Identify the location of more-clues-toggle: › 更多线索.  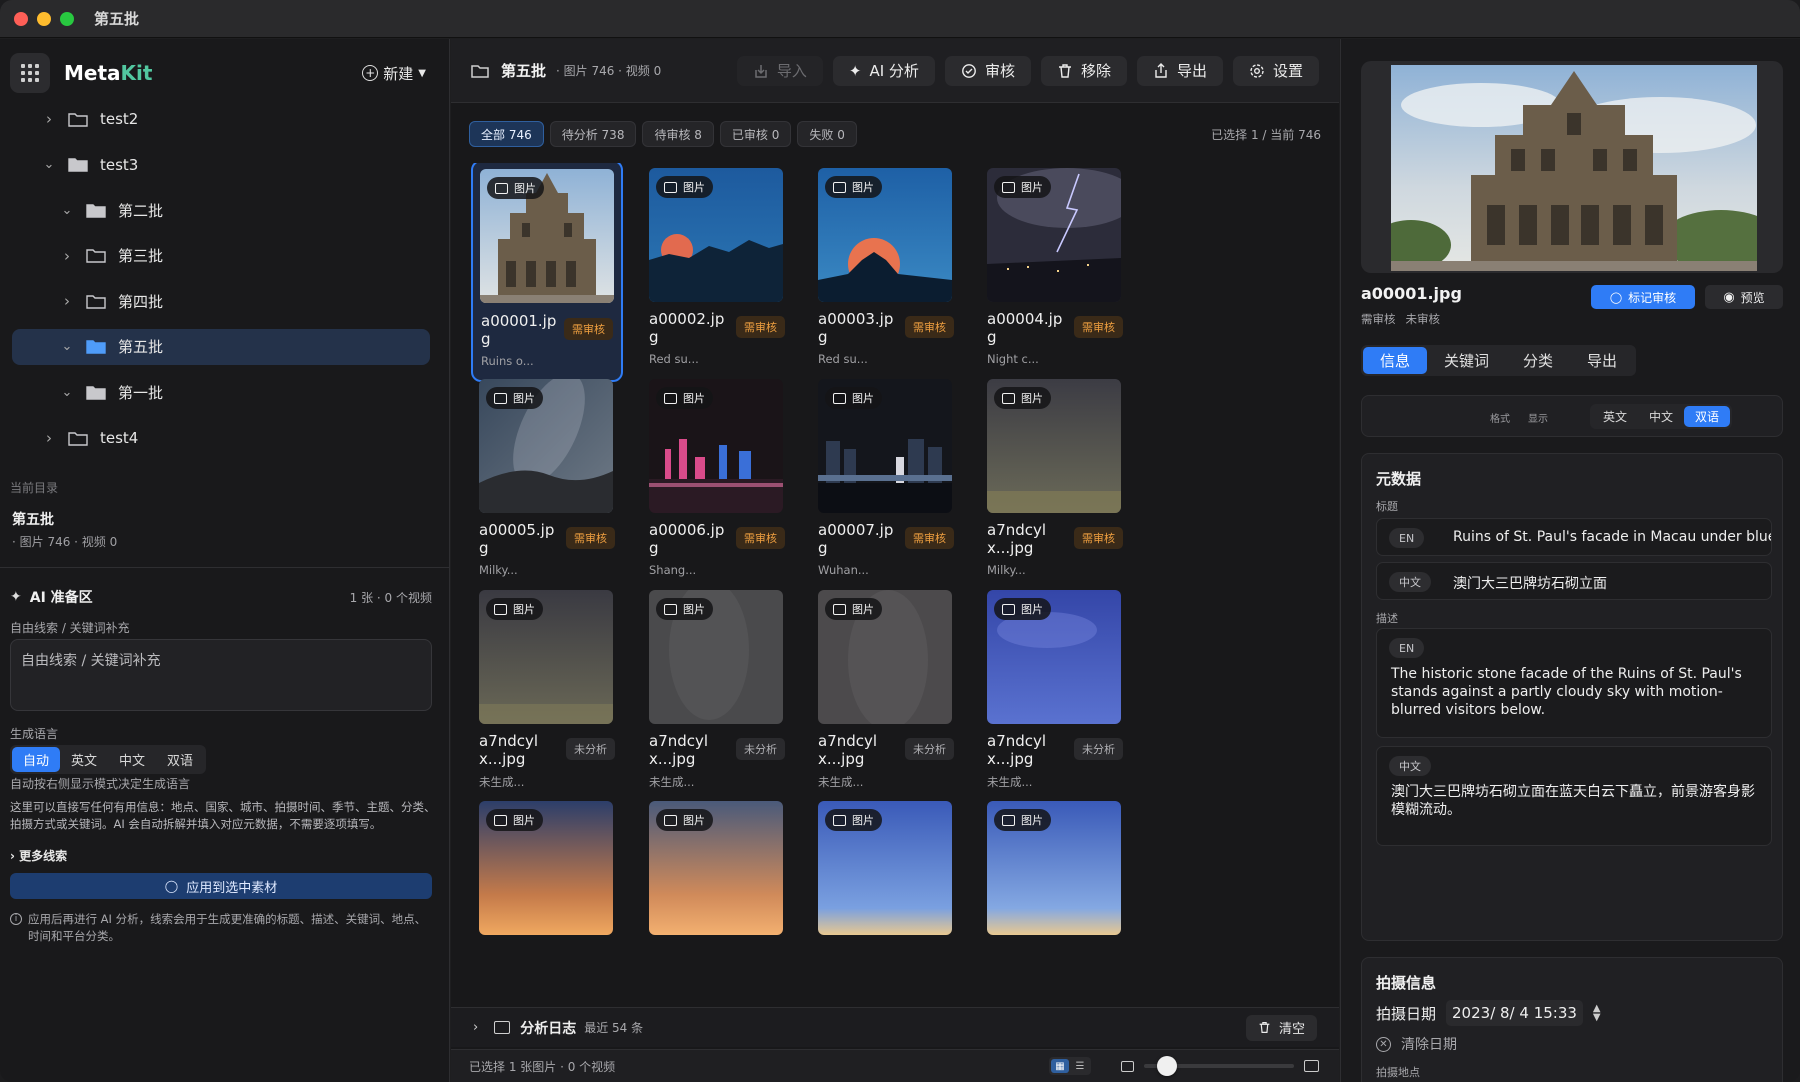
(38, 855).